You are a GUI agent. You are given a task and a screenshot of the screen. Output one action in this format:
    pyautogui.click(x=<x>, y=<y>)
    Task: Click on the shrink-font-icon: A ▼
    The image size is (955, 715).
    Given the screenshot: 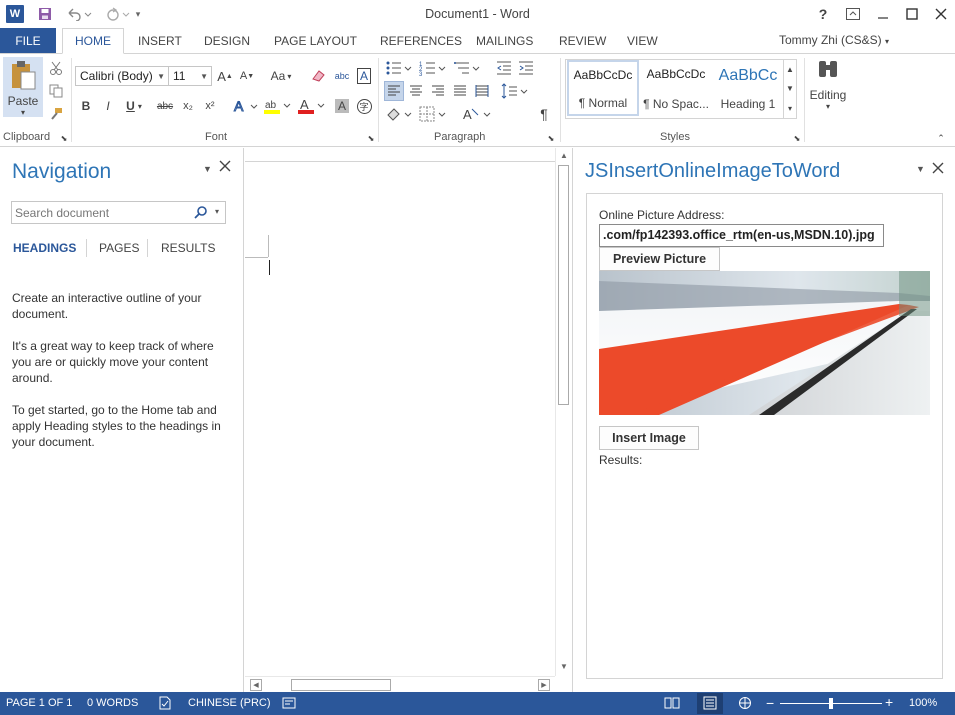 What is the action you would take?
    pyautogui.click(x=247, y=76)
    